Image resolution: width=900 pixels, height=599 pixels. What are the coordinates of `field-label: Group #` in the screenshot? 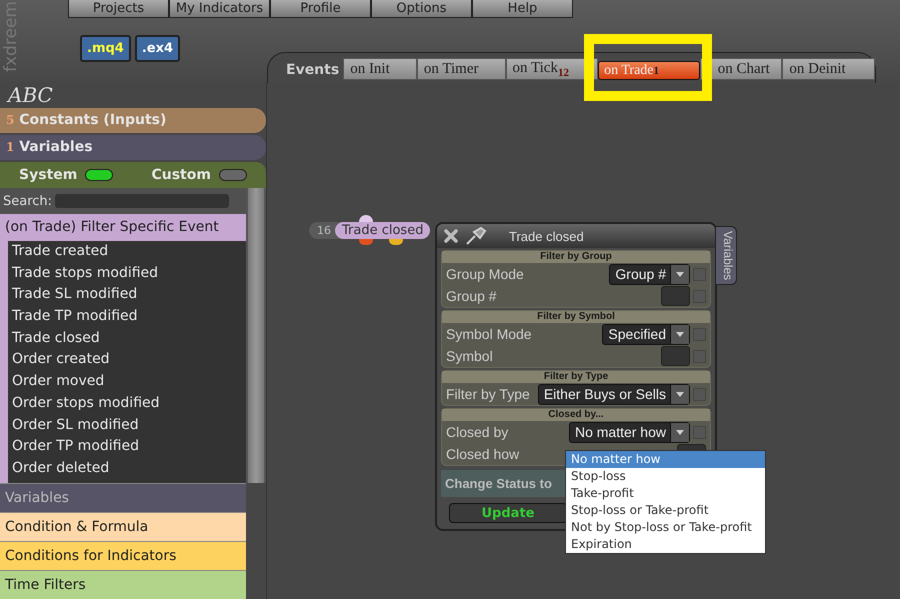 It's located at (471, 296).